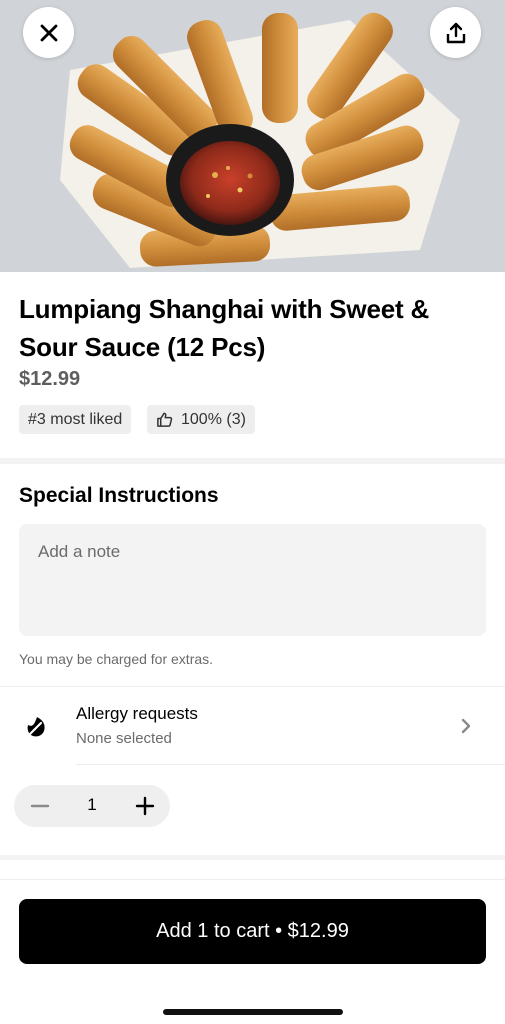 Image resolution: width=505 pixels, height=1024 pixels. I want to click on item-price: $12.99, so click(50, 379).